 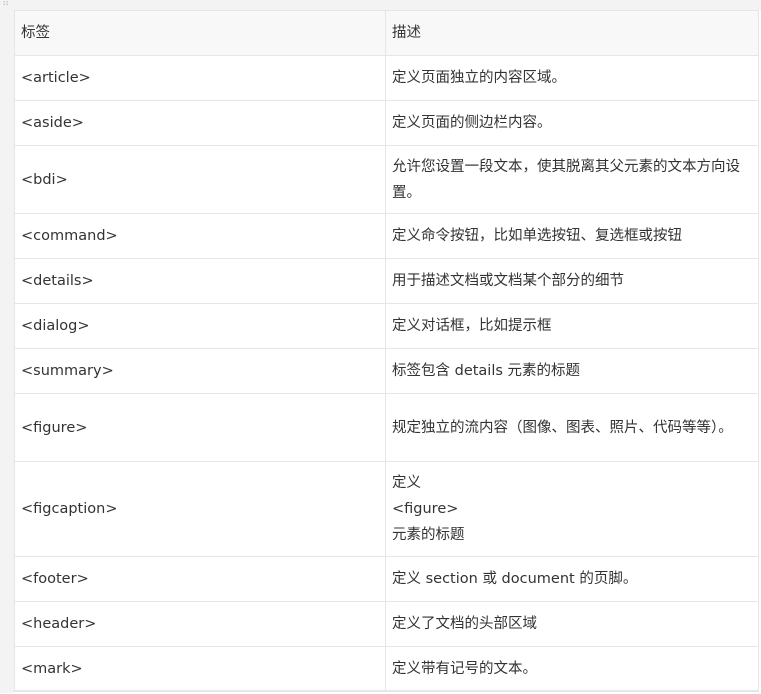 What do you see at coordinates (200, 179) in the screenshot?
I see `tag-cell: <bdi>` at bounding box center [200, 179].